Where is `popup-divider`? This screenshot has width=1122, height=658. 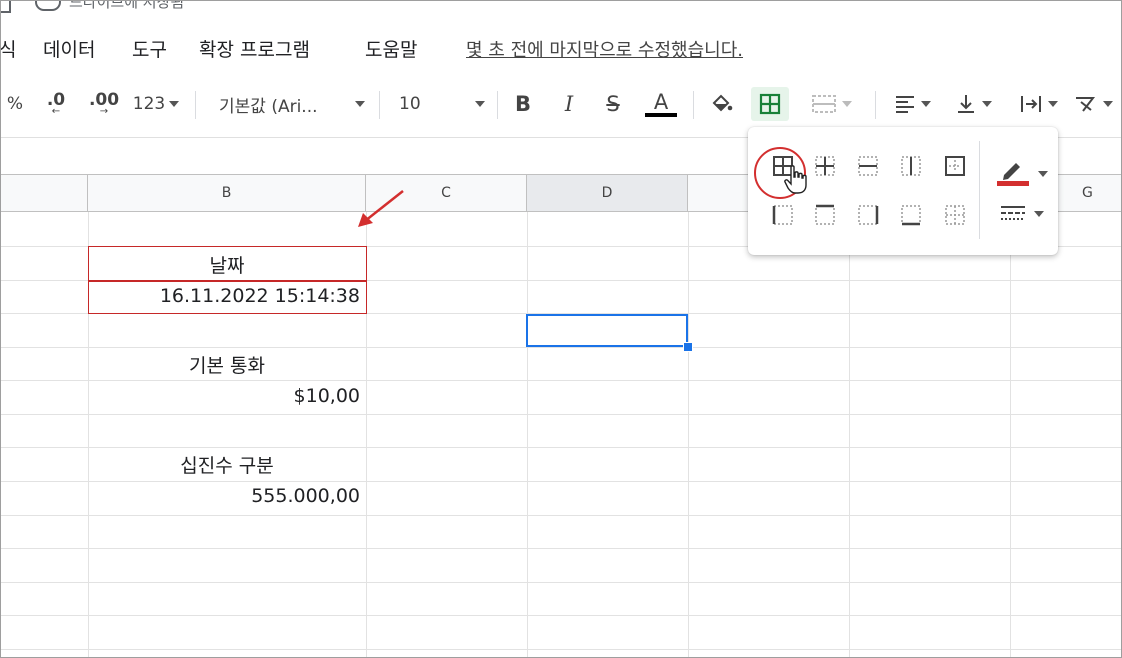
popup-divider is located at coordinates (979, 190).